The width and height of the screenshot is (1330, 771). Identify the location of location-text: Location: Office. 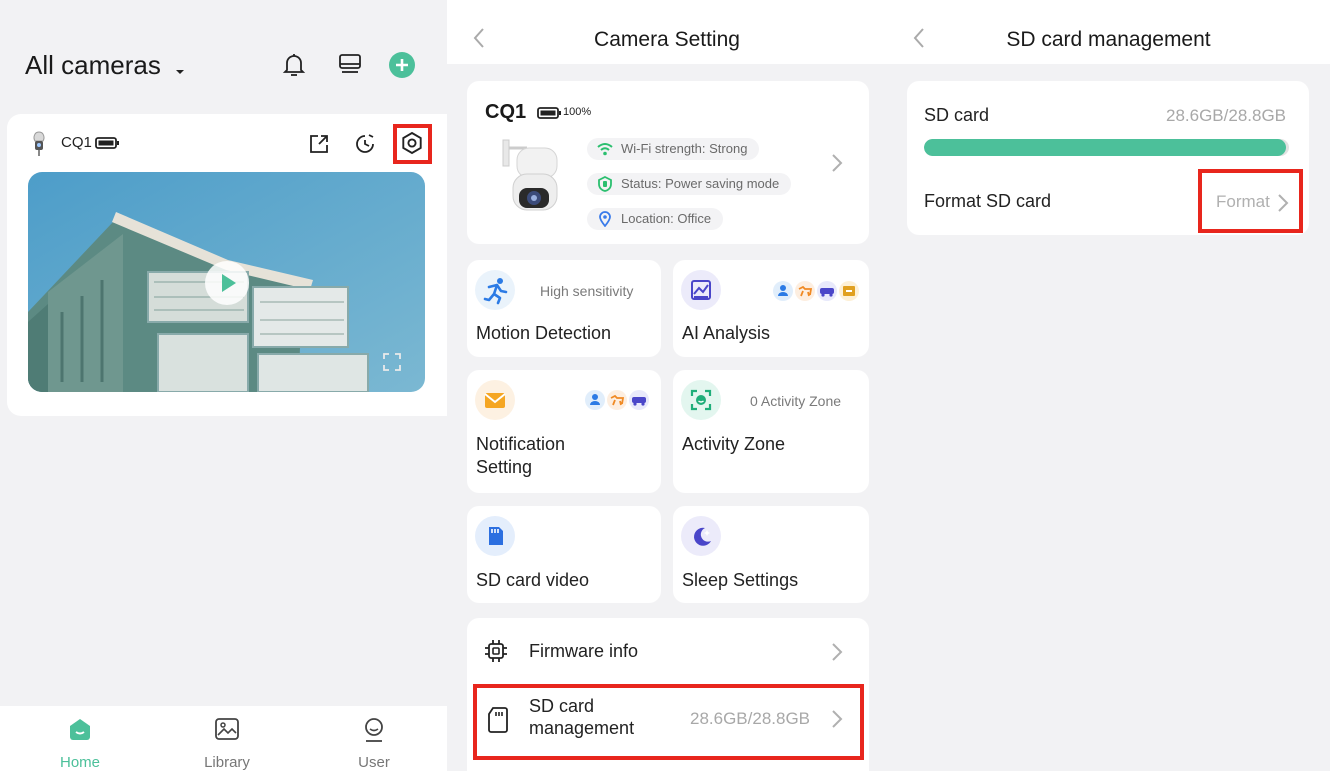
(666, 218).